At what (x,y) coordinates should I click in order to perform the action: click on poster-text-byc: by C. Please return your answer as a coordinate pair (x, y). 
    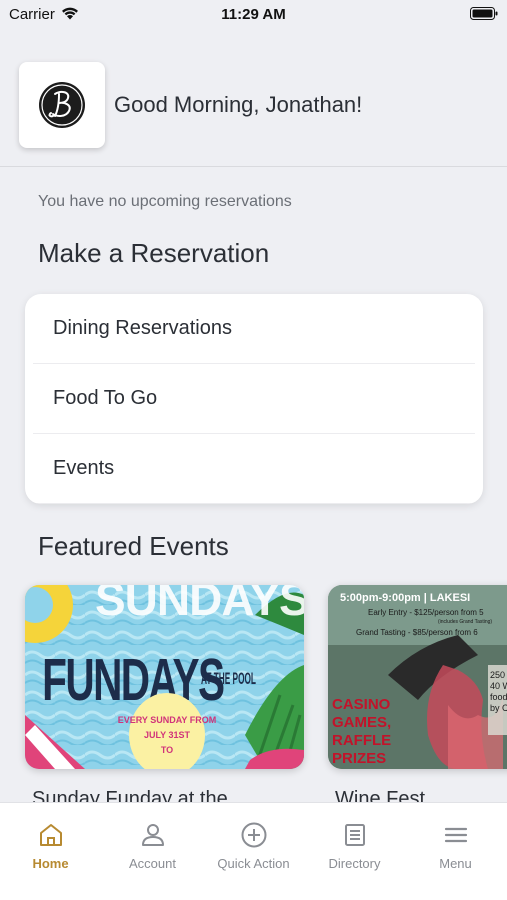
    Looking at the image, I should click on (498, 708).